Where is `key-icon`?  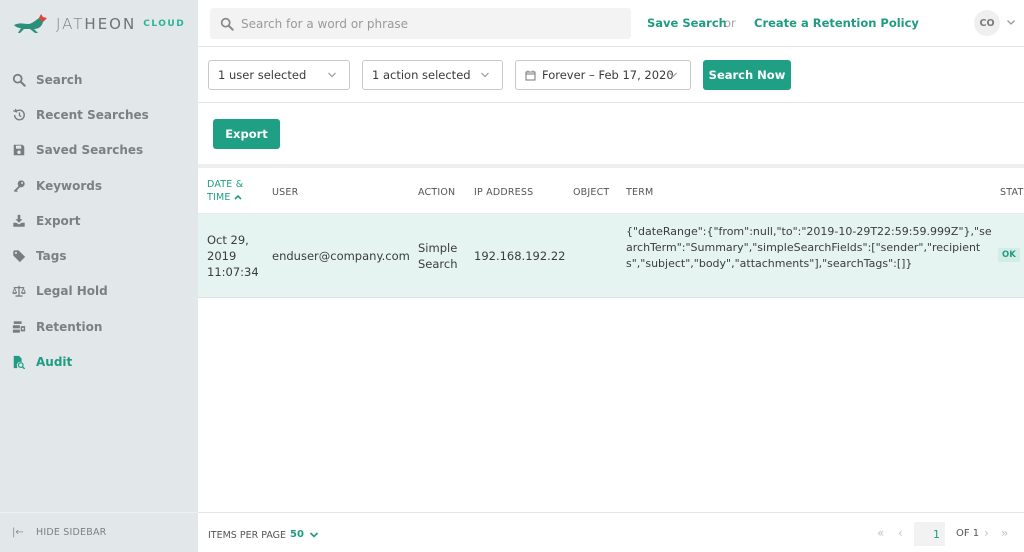
key-icon is located at coordinates (19, 186).